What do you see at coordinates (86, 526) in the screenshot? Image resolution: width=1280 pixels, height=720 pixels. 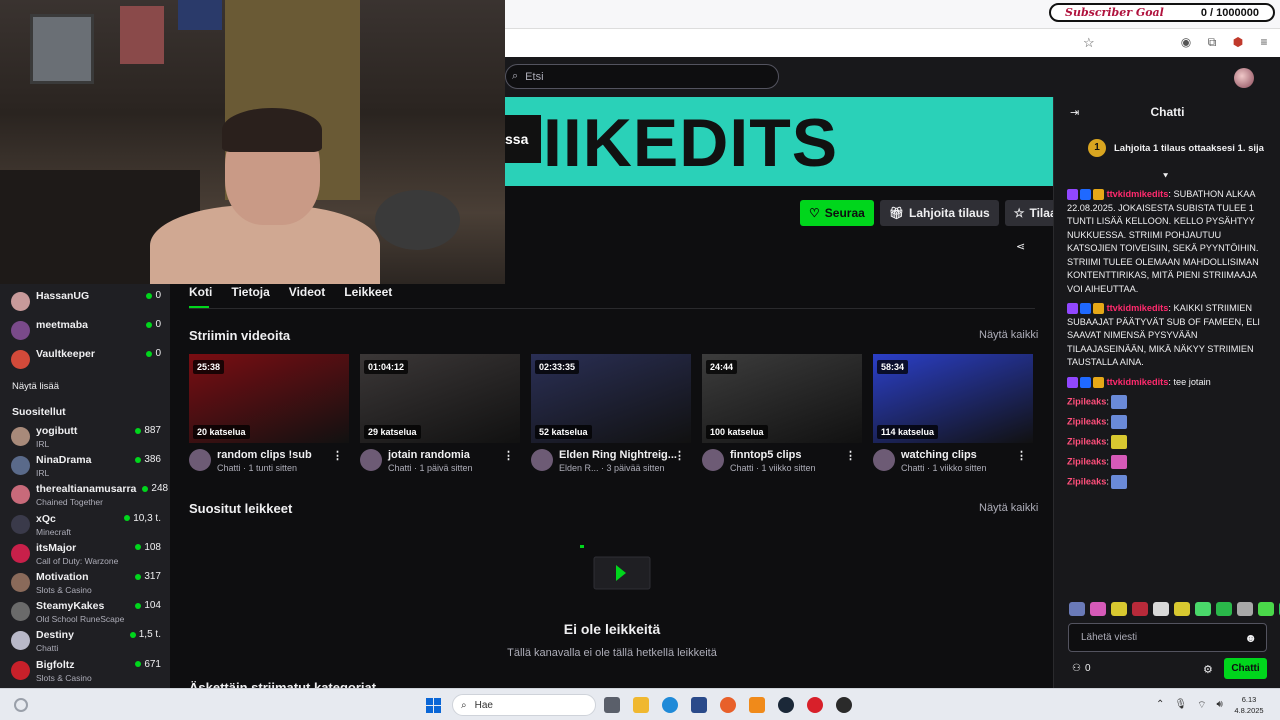 I see `sidebar-channel: xQc Minecraft 10,3 t.` at bounding box center [86, 526].